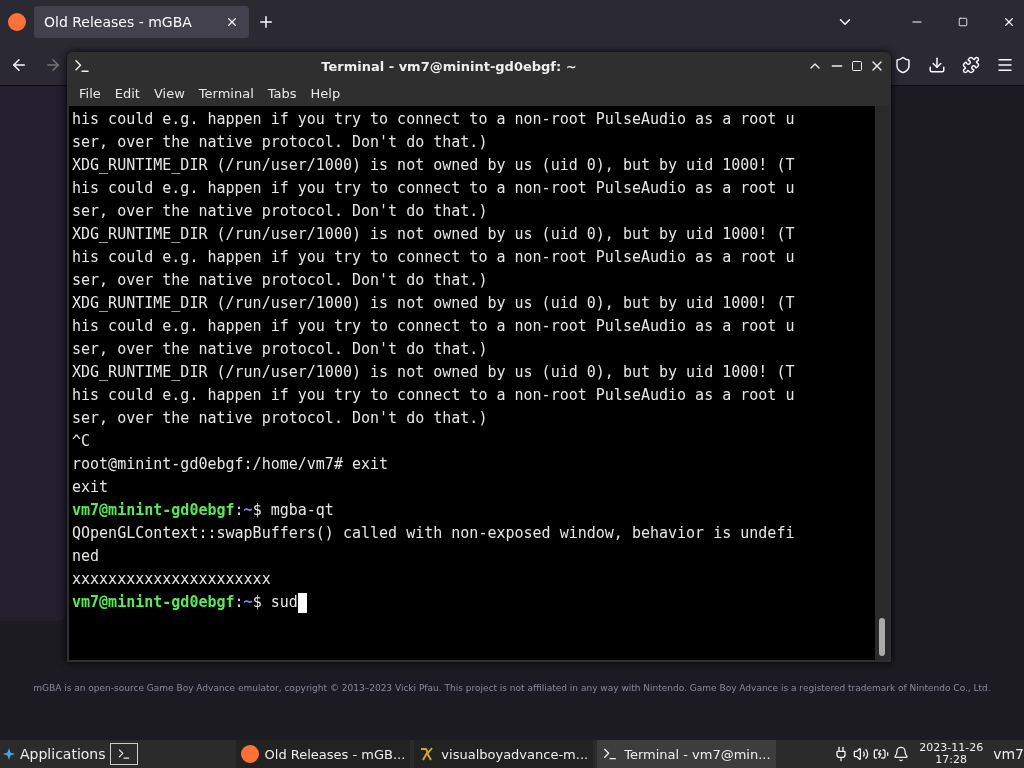 This screenshot has height=768, width=1024. I want to click on download-icon, so click(937, 64).